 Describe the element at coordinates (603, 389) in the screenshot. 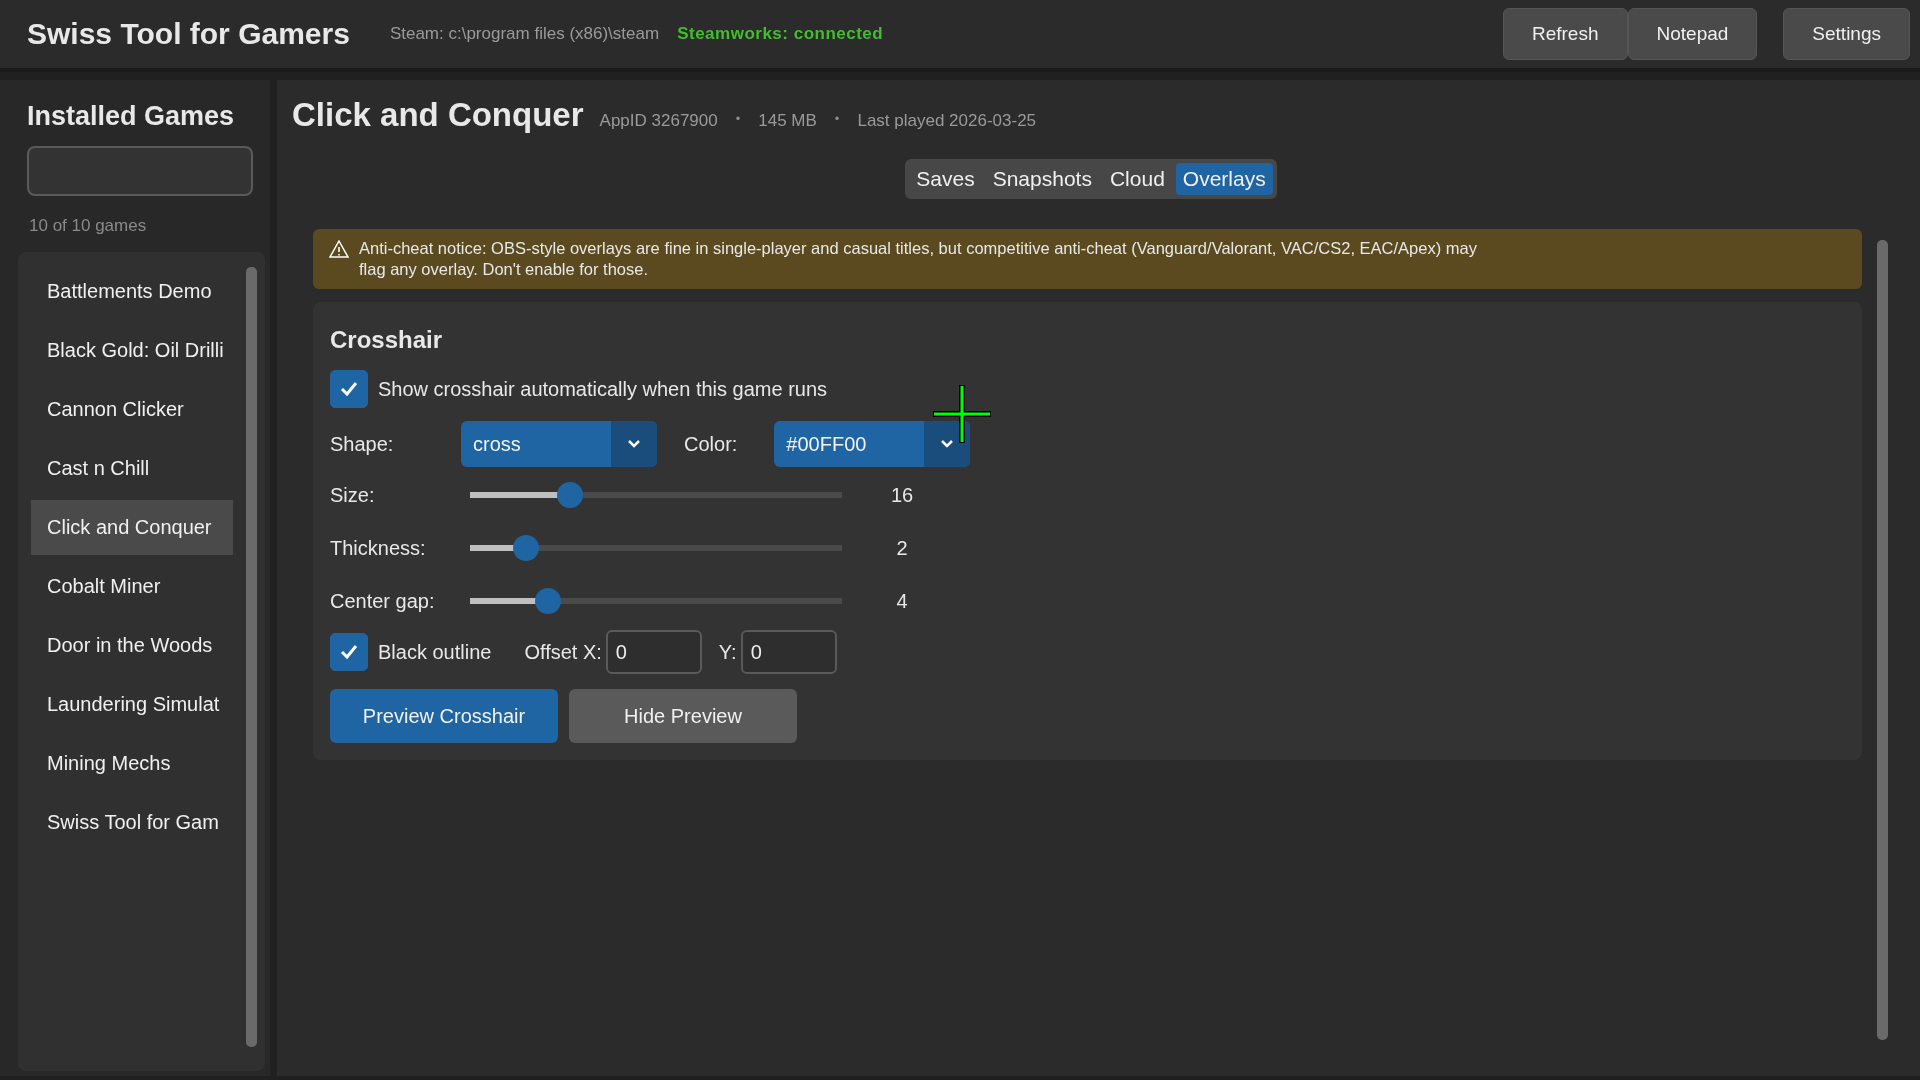

I see `checkbox-label: Show crosshair automatically when this game runs` at that location.